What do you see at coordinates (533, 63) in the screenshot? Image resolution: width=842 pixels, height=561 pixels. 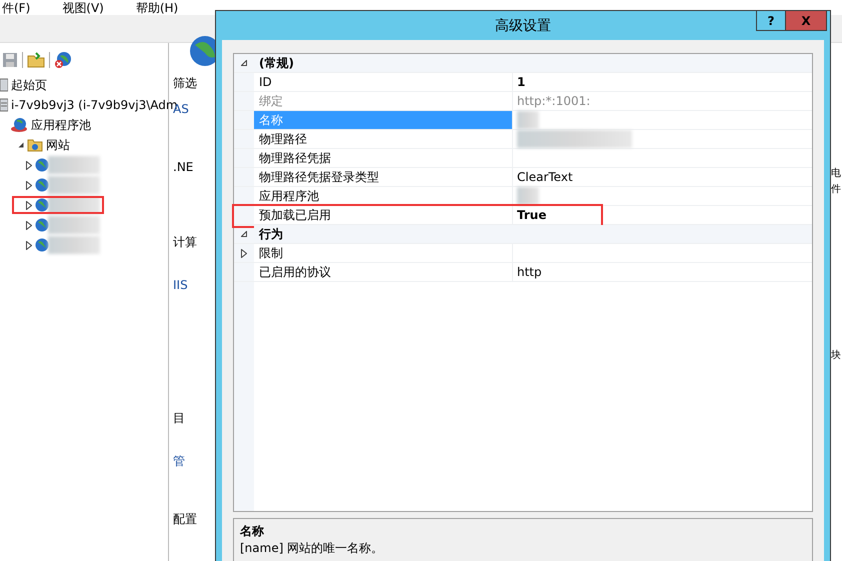 I see `category-label: (常规)` at bounding box center [533, 63].